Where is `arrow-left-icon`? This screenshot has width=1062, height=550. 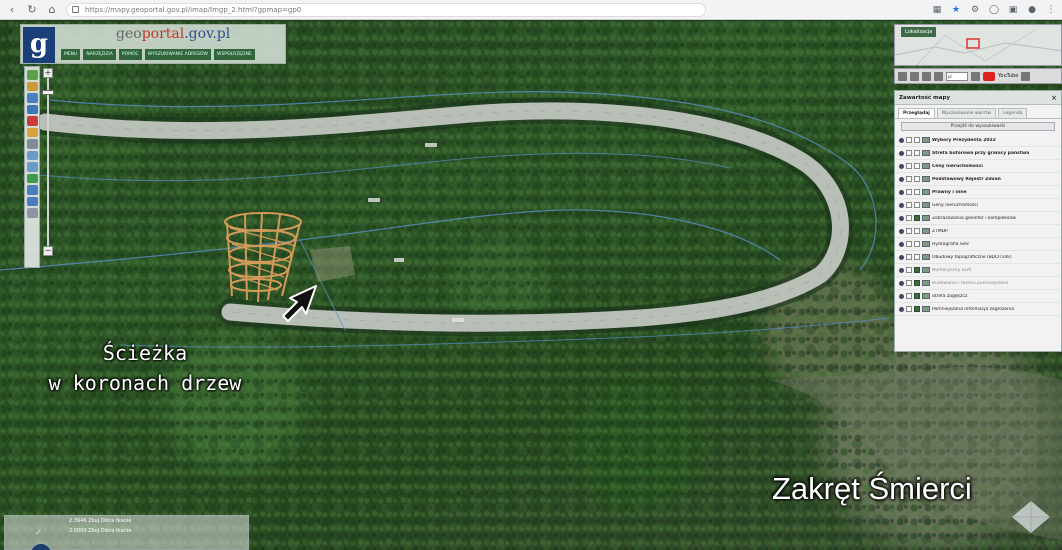
arrow-left-icon is located at coordinates (32, 190).